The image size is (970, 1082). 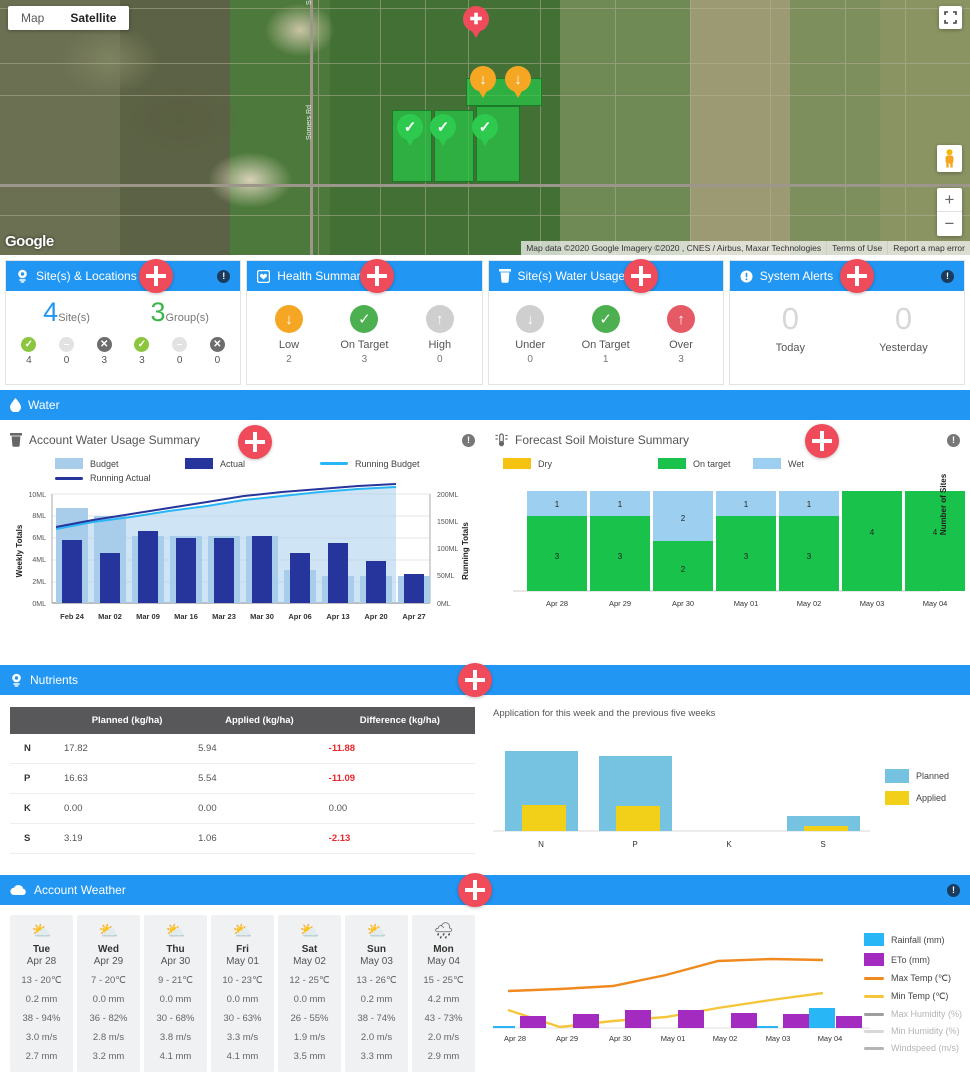 What do you see at coordinates (108, 980) in the screenshot?
I see `temp-value: 7 - 20℃` at bounding box center [108, 980].